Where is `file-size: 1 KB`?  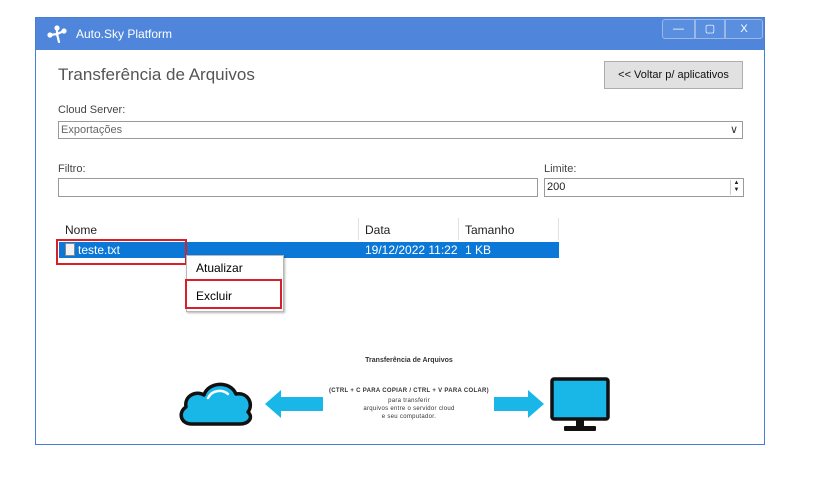 file-size: 1 KB is located at coordinates (478, 250).